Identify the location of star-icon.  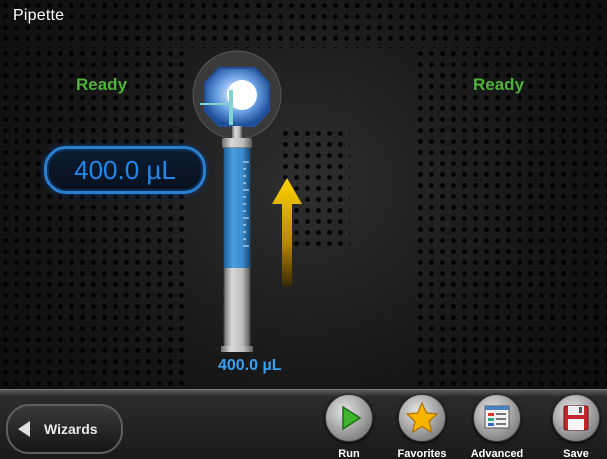
(422, 417).